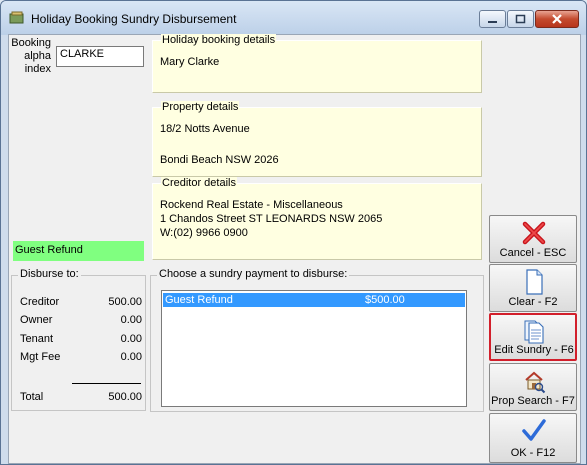 This screenshot has height=465, width=587. What do you see at coordinates (533, 253) in the screenshot?
I see `cancel-button-label: Cancel - ESC` at bounding box center [533, 253].